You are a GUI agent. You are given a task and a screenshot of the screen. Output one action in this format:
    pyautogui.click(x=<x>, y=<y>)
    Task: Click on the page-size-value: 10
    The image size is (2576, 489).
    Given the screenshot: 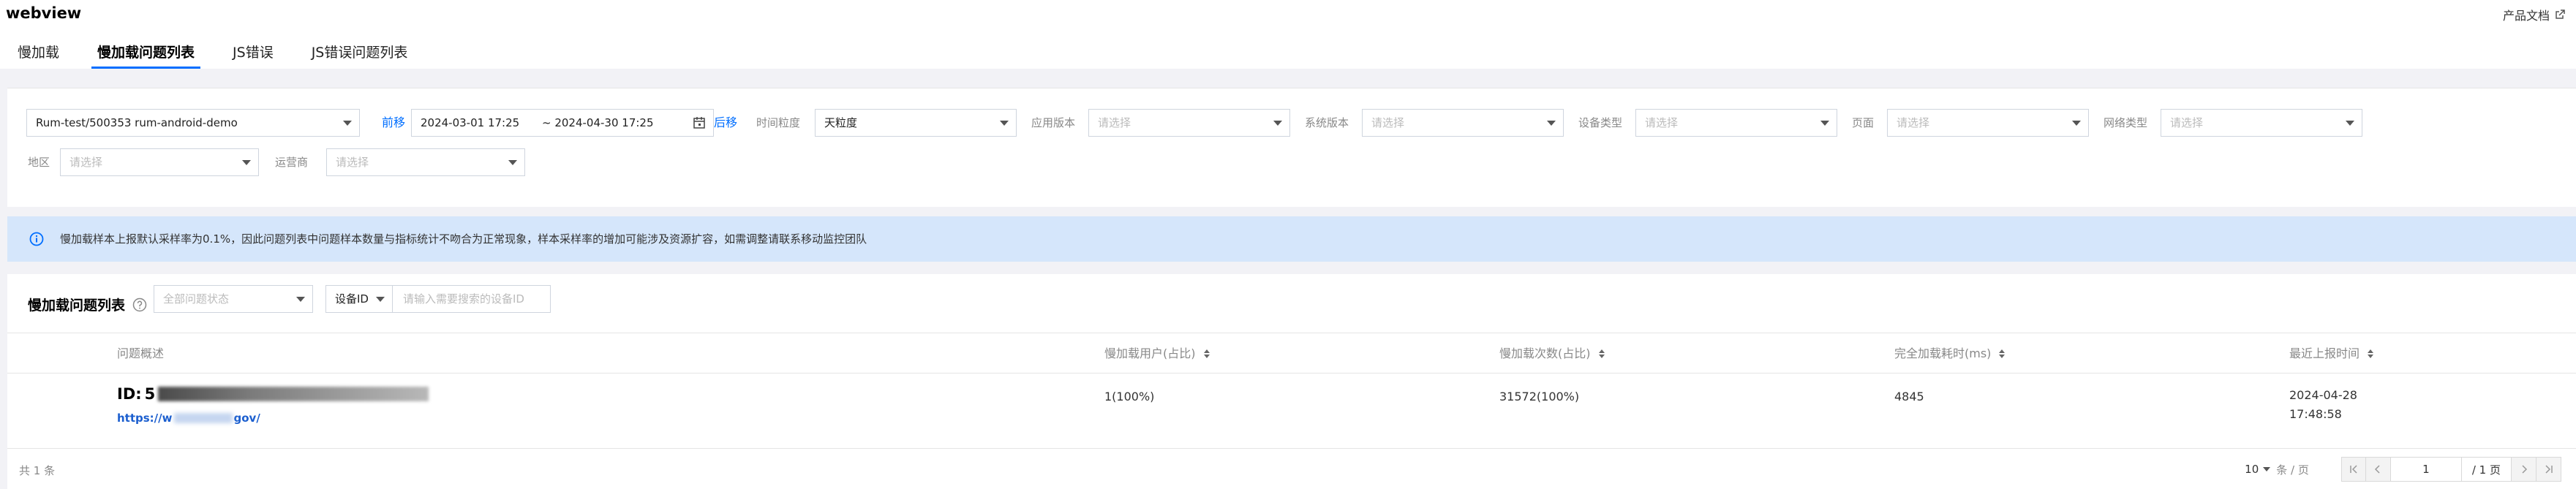 What is the action you would take?
    pyautogui.click(x=2252, y=470)
    